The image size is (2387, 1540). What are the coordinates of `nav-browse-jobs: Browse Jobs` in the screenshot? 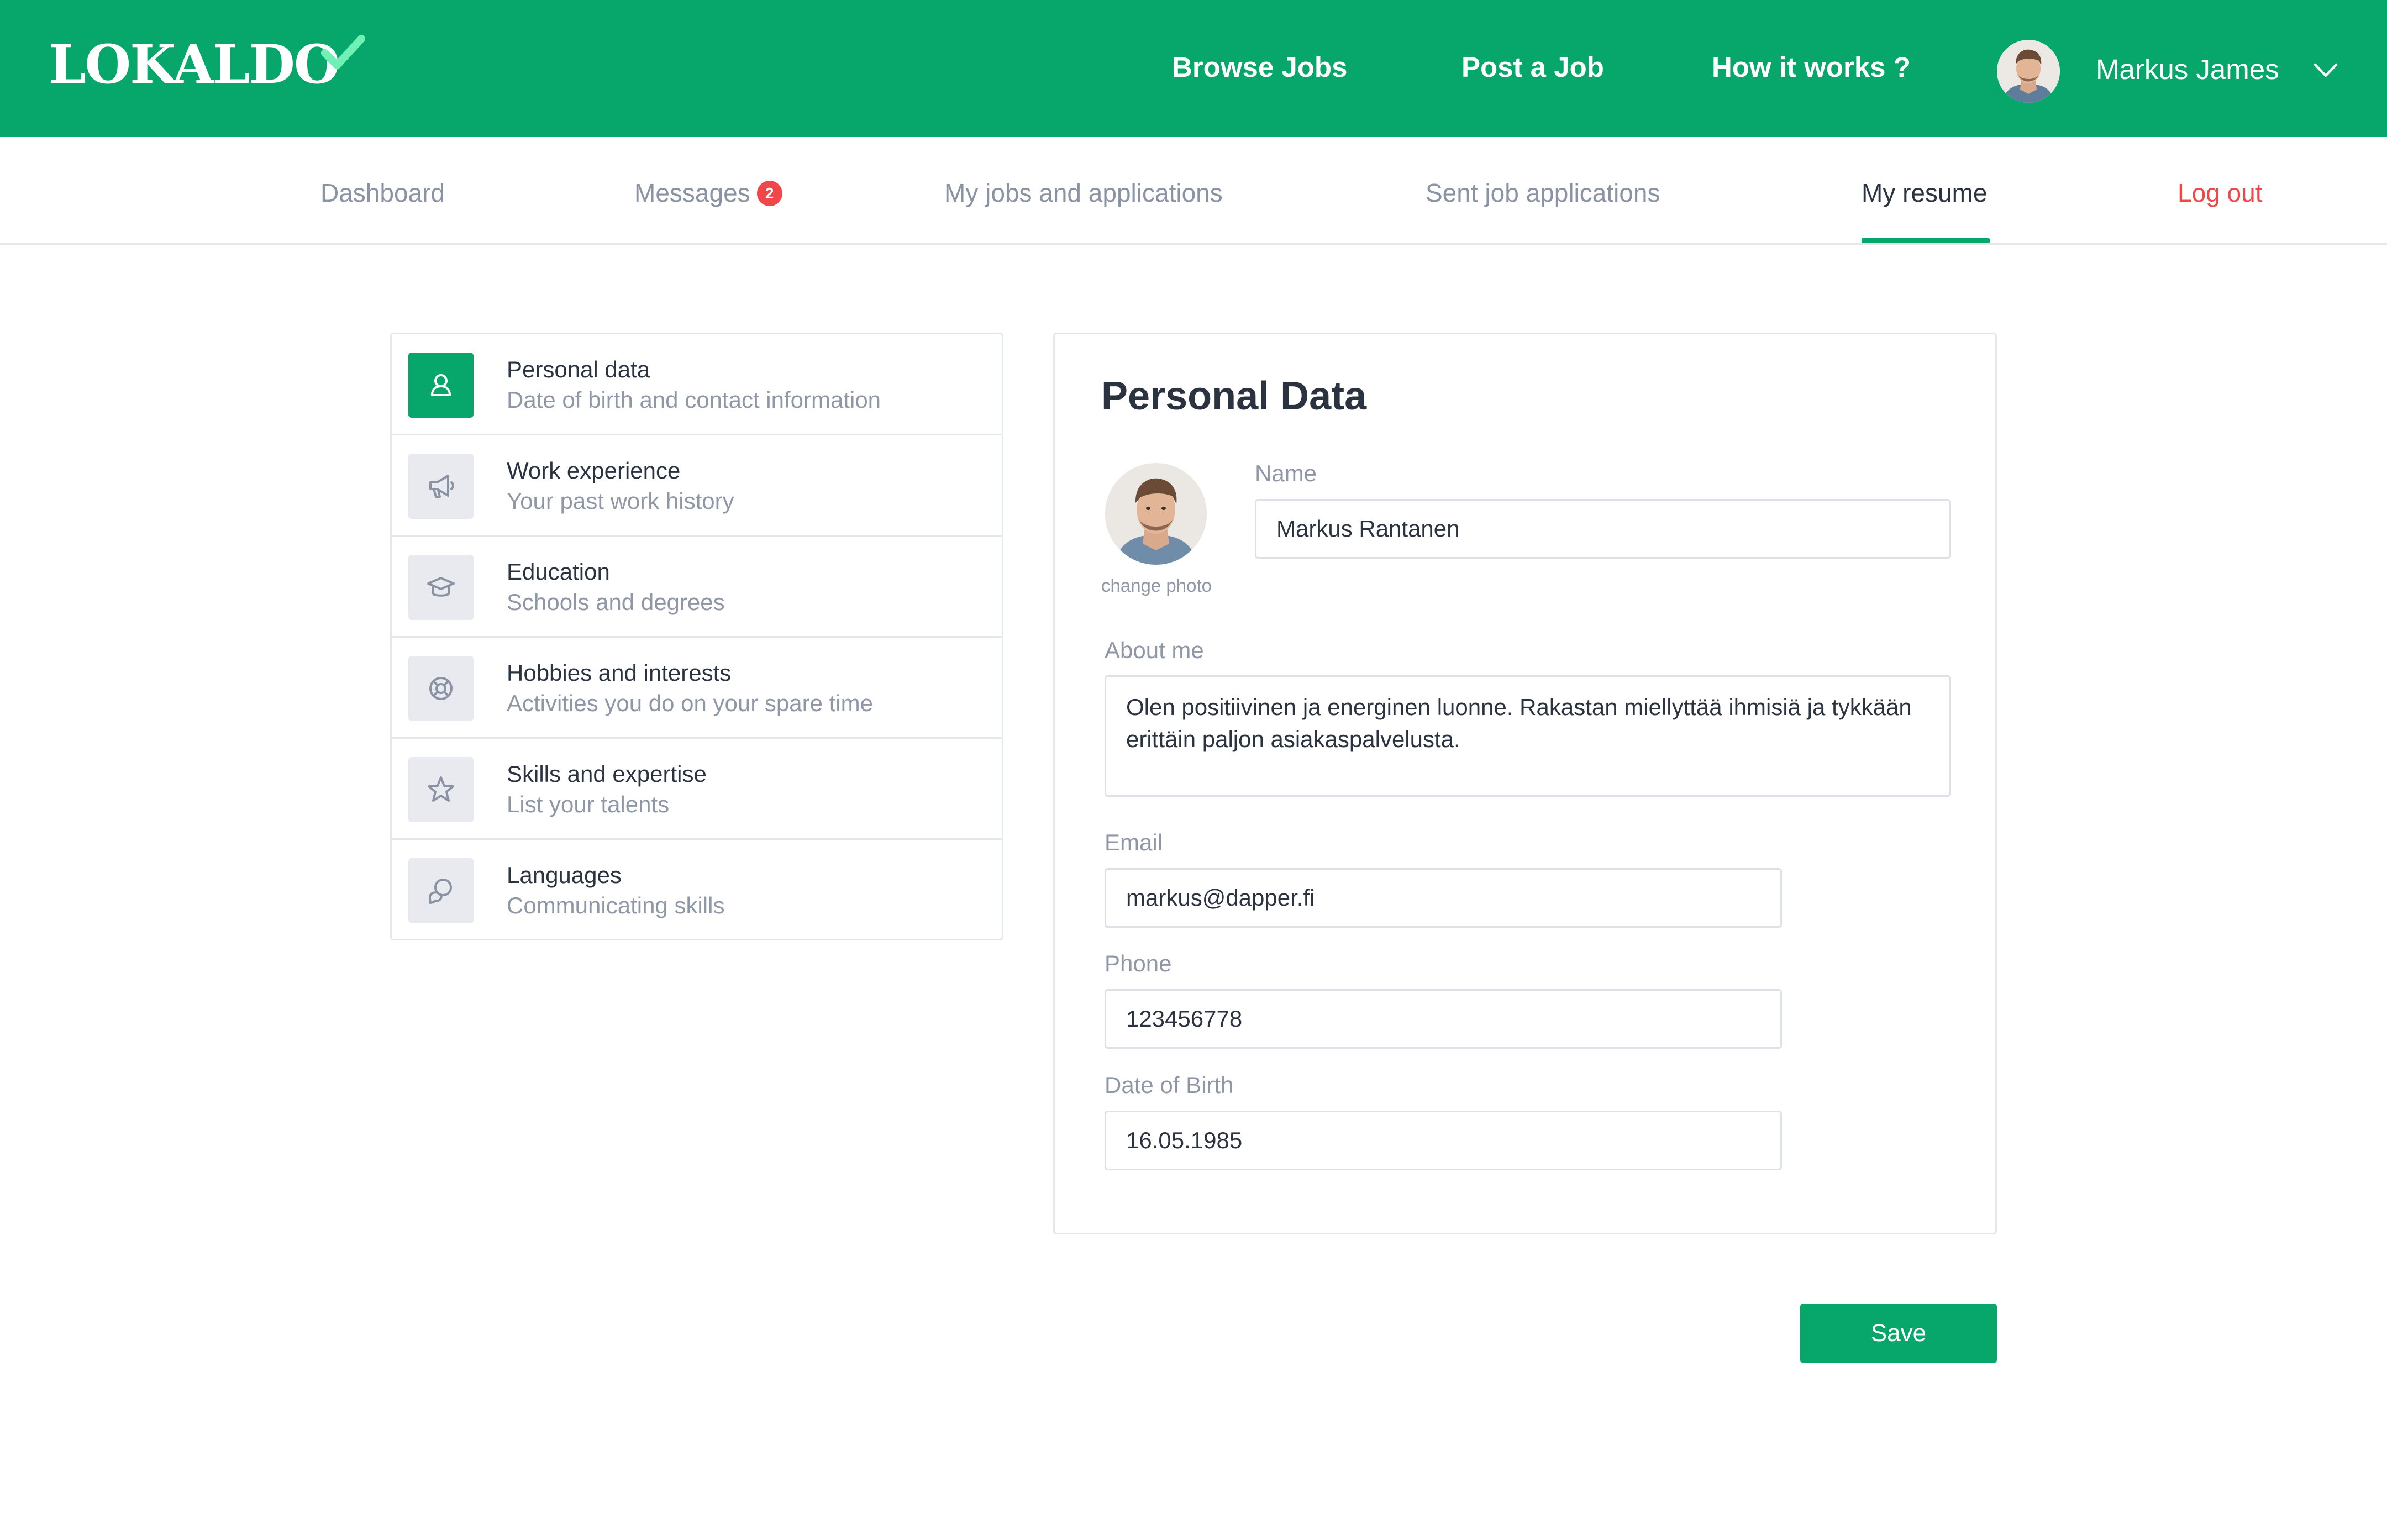 It's located at (1259, 67).